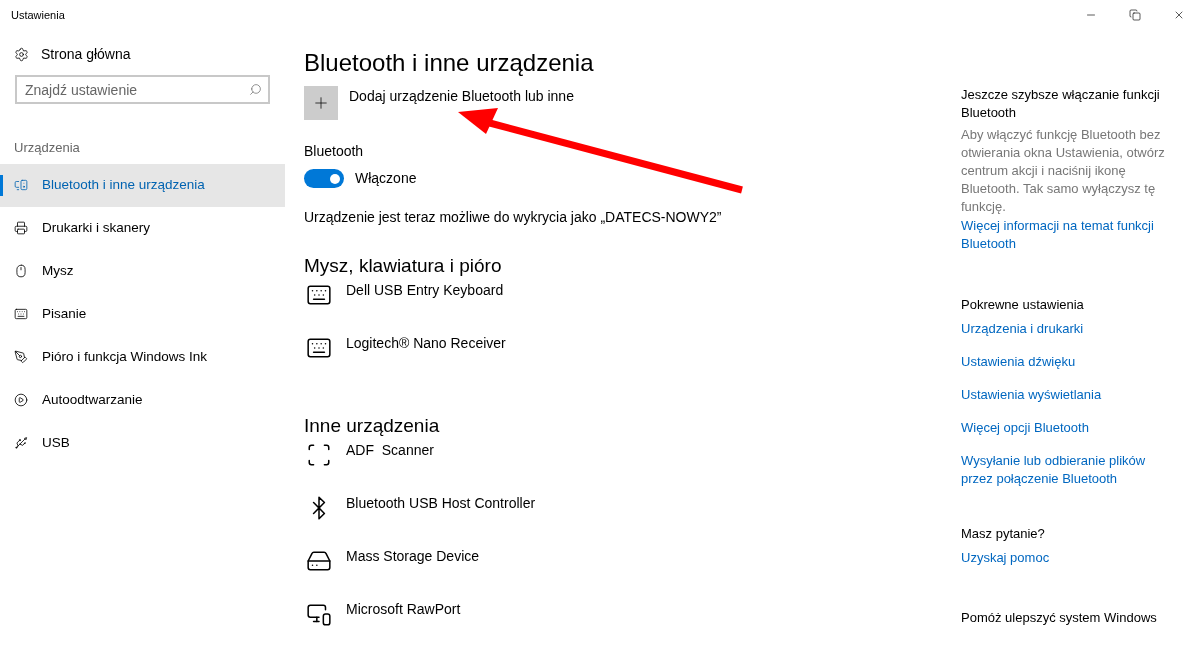  I want to click on play-icon, so click(21, 400).